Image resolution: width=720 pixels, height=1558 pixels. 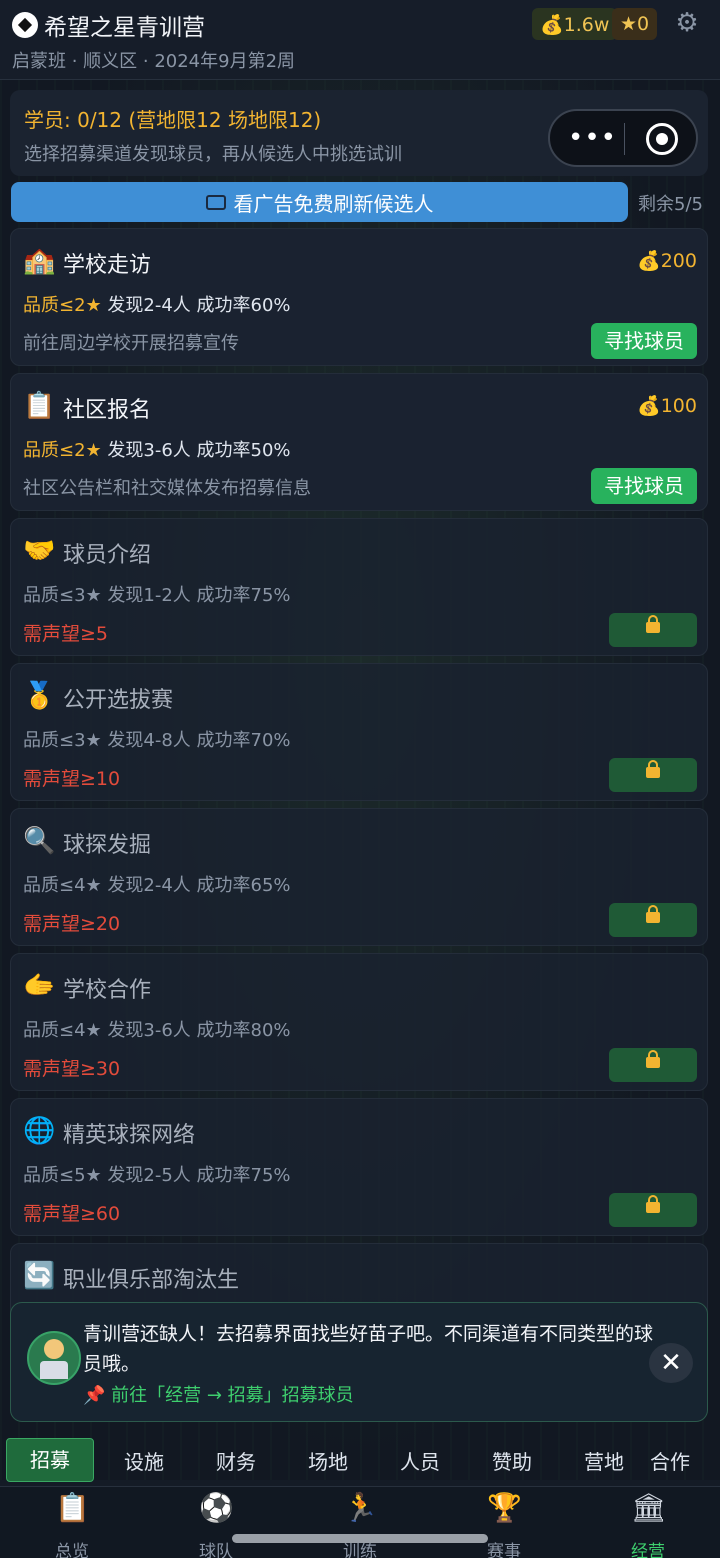 I want to click on quality-limit: 品质≤5★, so click(x=62, y=1175).